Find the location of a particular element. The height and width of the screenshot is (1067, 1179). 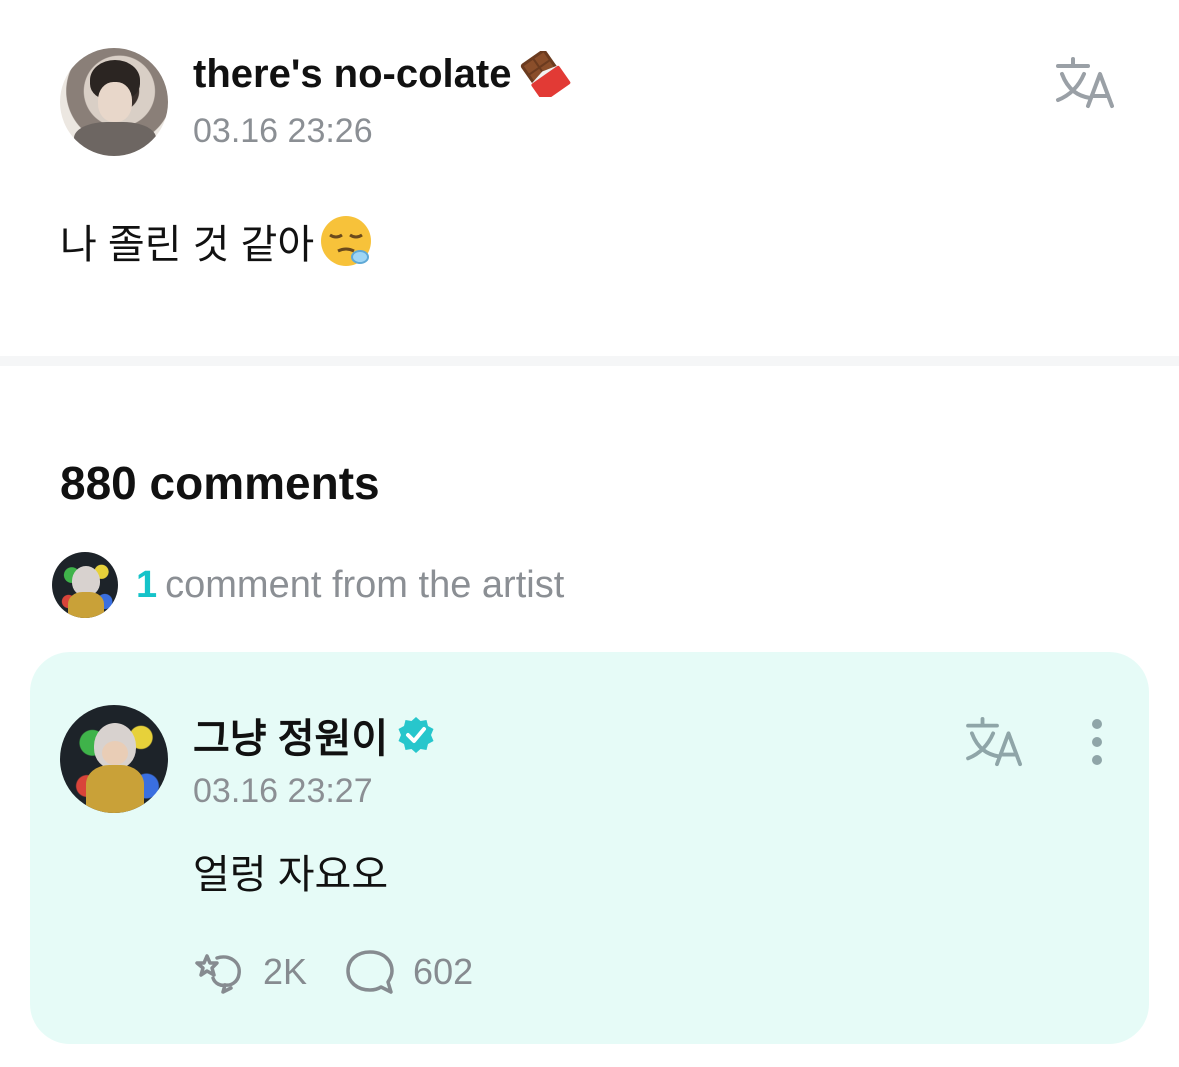

comment-author-avatar is located at coordinates (114, 759).